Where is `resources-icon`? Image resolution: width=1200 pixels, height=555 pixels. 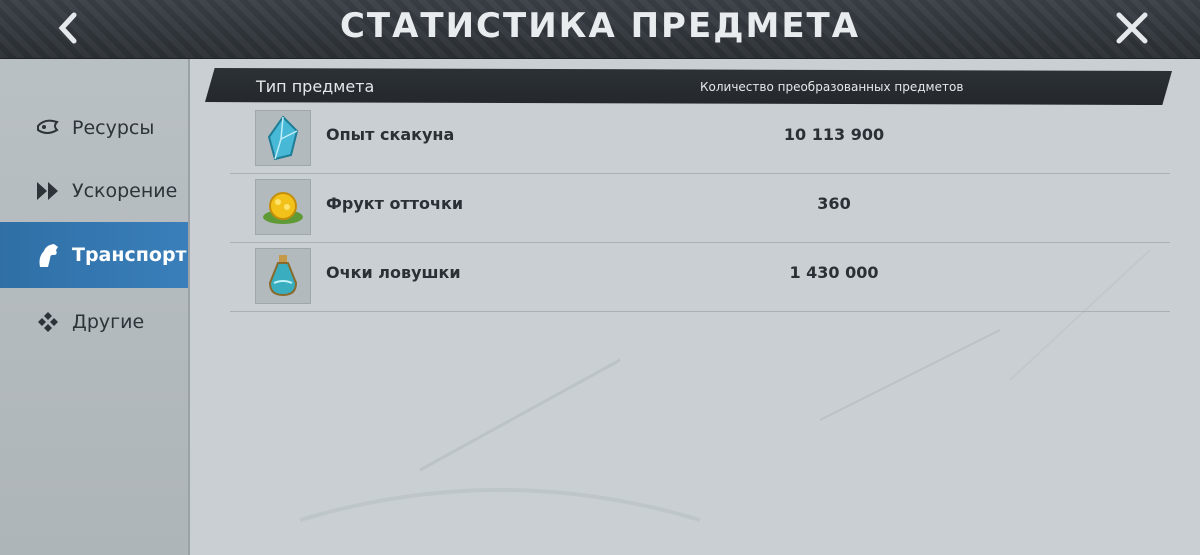 resources-icon is located at coordinates (48, 128).